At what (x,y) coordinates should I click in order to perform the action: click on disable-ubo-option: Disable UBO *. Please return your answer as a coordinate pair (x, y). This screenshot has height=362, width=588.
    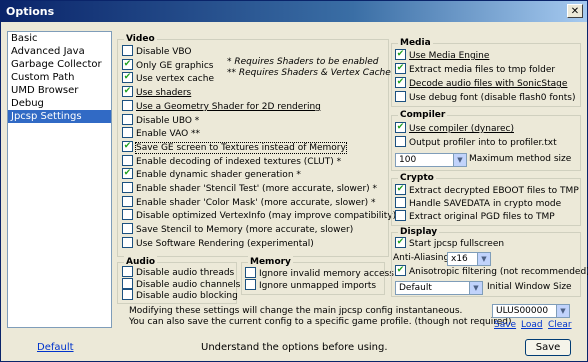
    Looking at the image, I should click on (160, 120).